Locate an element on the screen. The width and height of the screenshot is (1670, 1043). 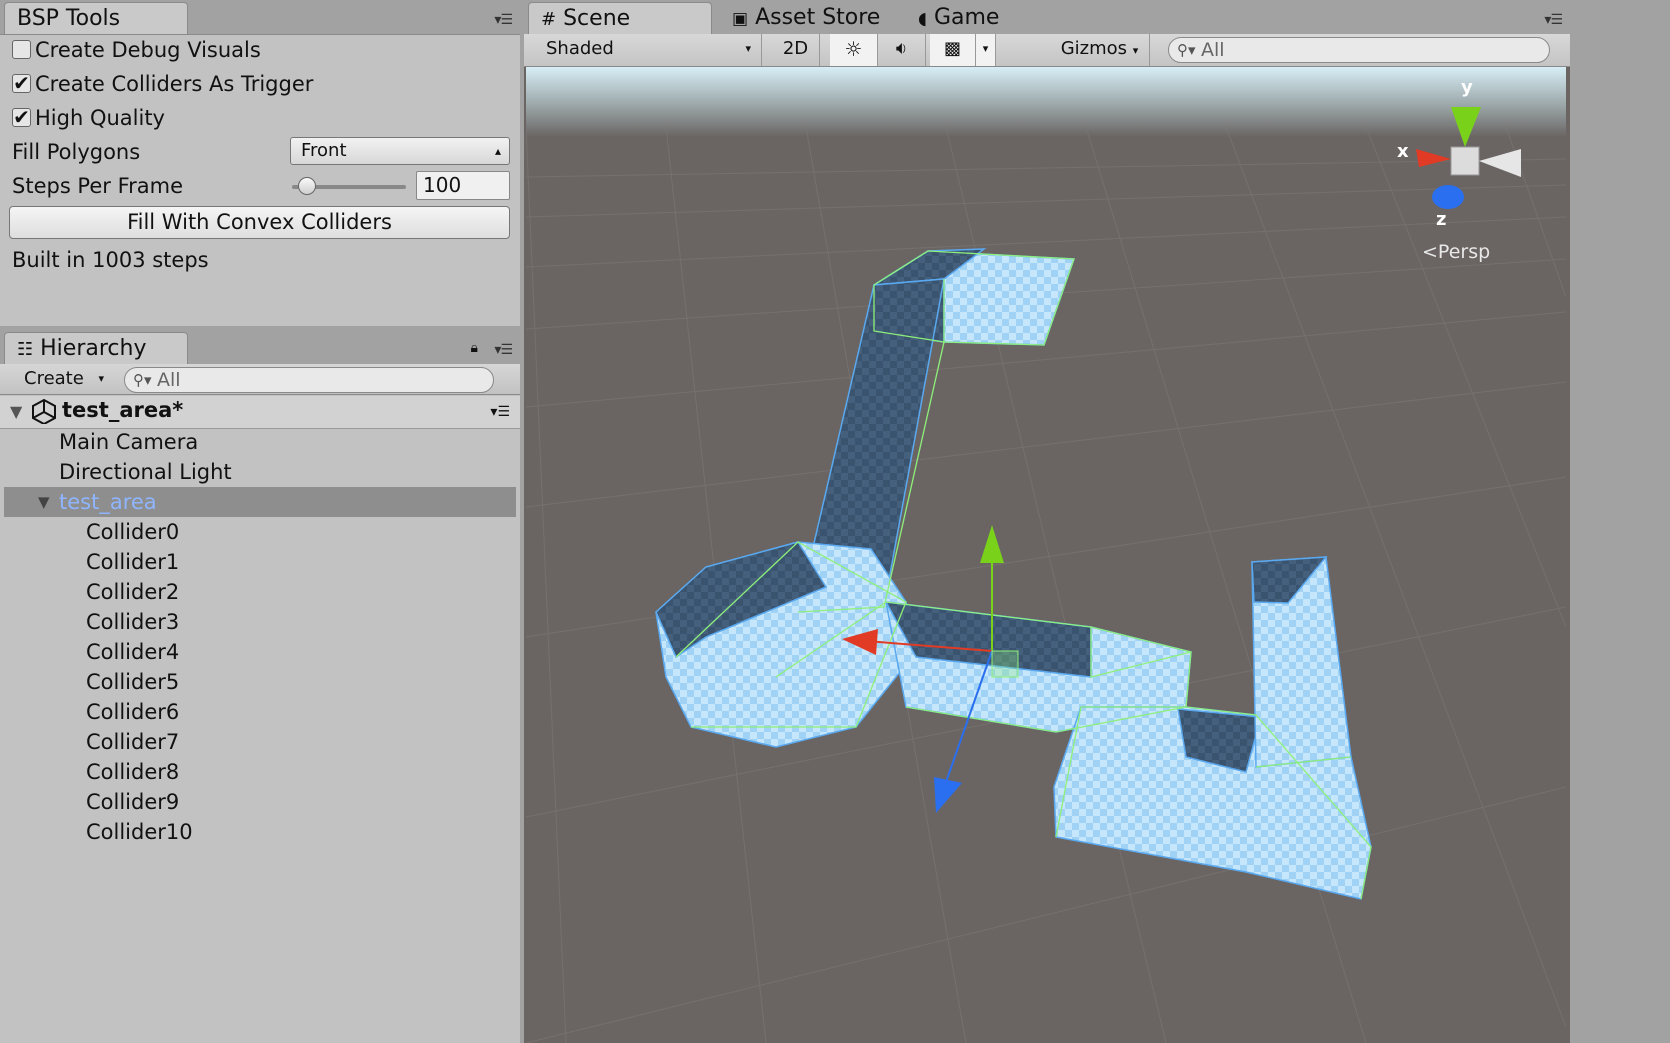
effects-image-icon: ▩ is located at coordinates (953, 50).